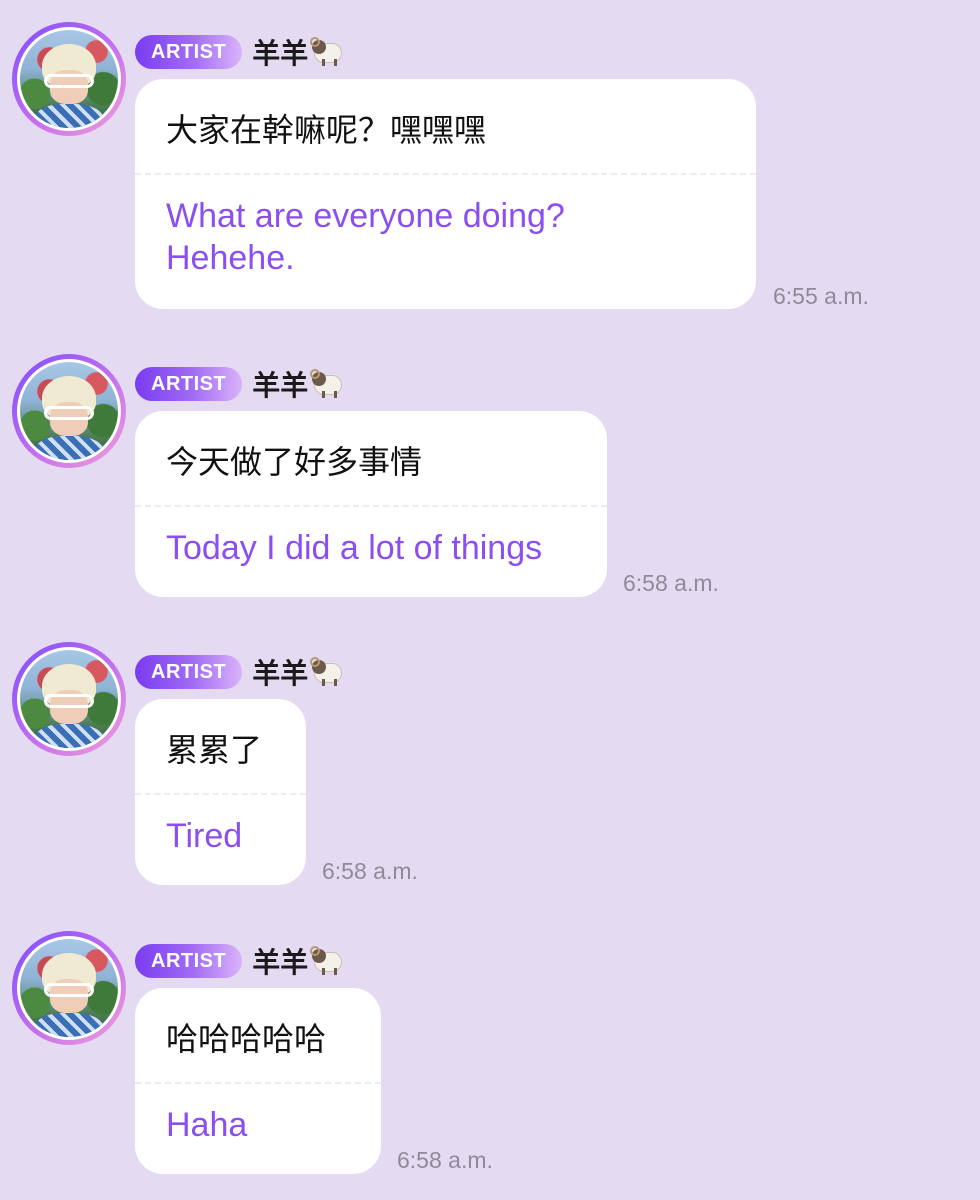 Image resolution: width=980 pixels, height=1200 pixels. What do you see at coordinates (207, 1125) in the screenshot?
I see `message-translation-text: Haha` at bounding box center [207, 1125].